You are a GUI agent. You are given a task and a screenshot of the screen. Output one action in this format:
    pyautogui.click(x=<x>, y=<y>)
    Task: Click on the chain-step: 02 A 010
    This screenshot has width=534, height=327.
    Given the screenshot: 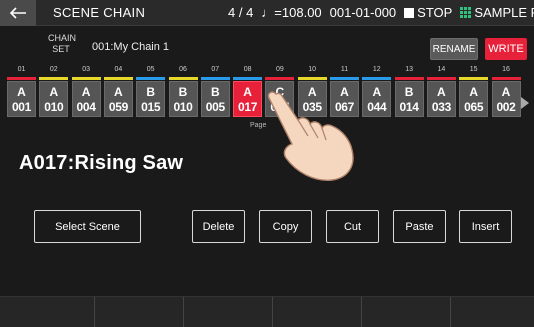 What is the action you would take?
    pyautogui.click(x=53, y=101)
    